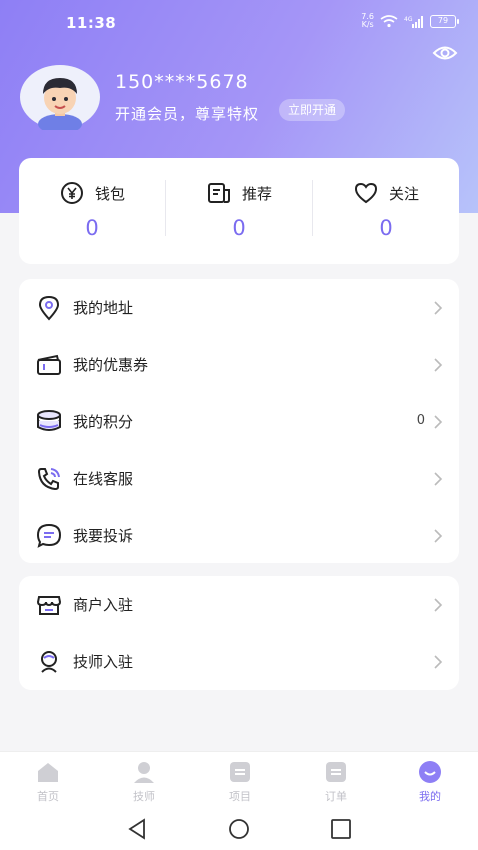 Image resolution: width=478 pixels, height=850 pixels. Describe the element at coordinates (444, 21) in the screenshot. I see `battery-icon: 79` at that location.